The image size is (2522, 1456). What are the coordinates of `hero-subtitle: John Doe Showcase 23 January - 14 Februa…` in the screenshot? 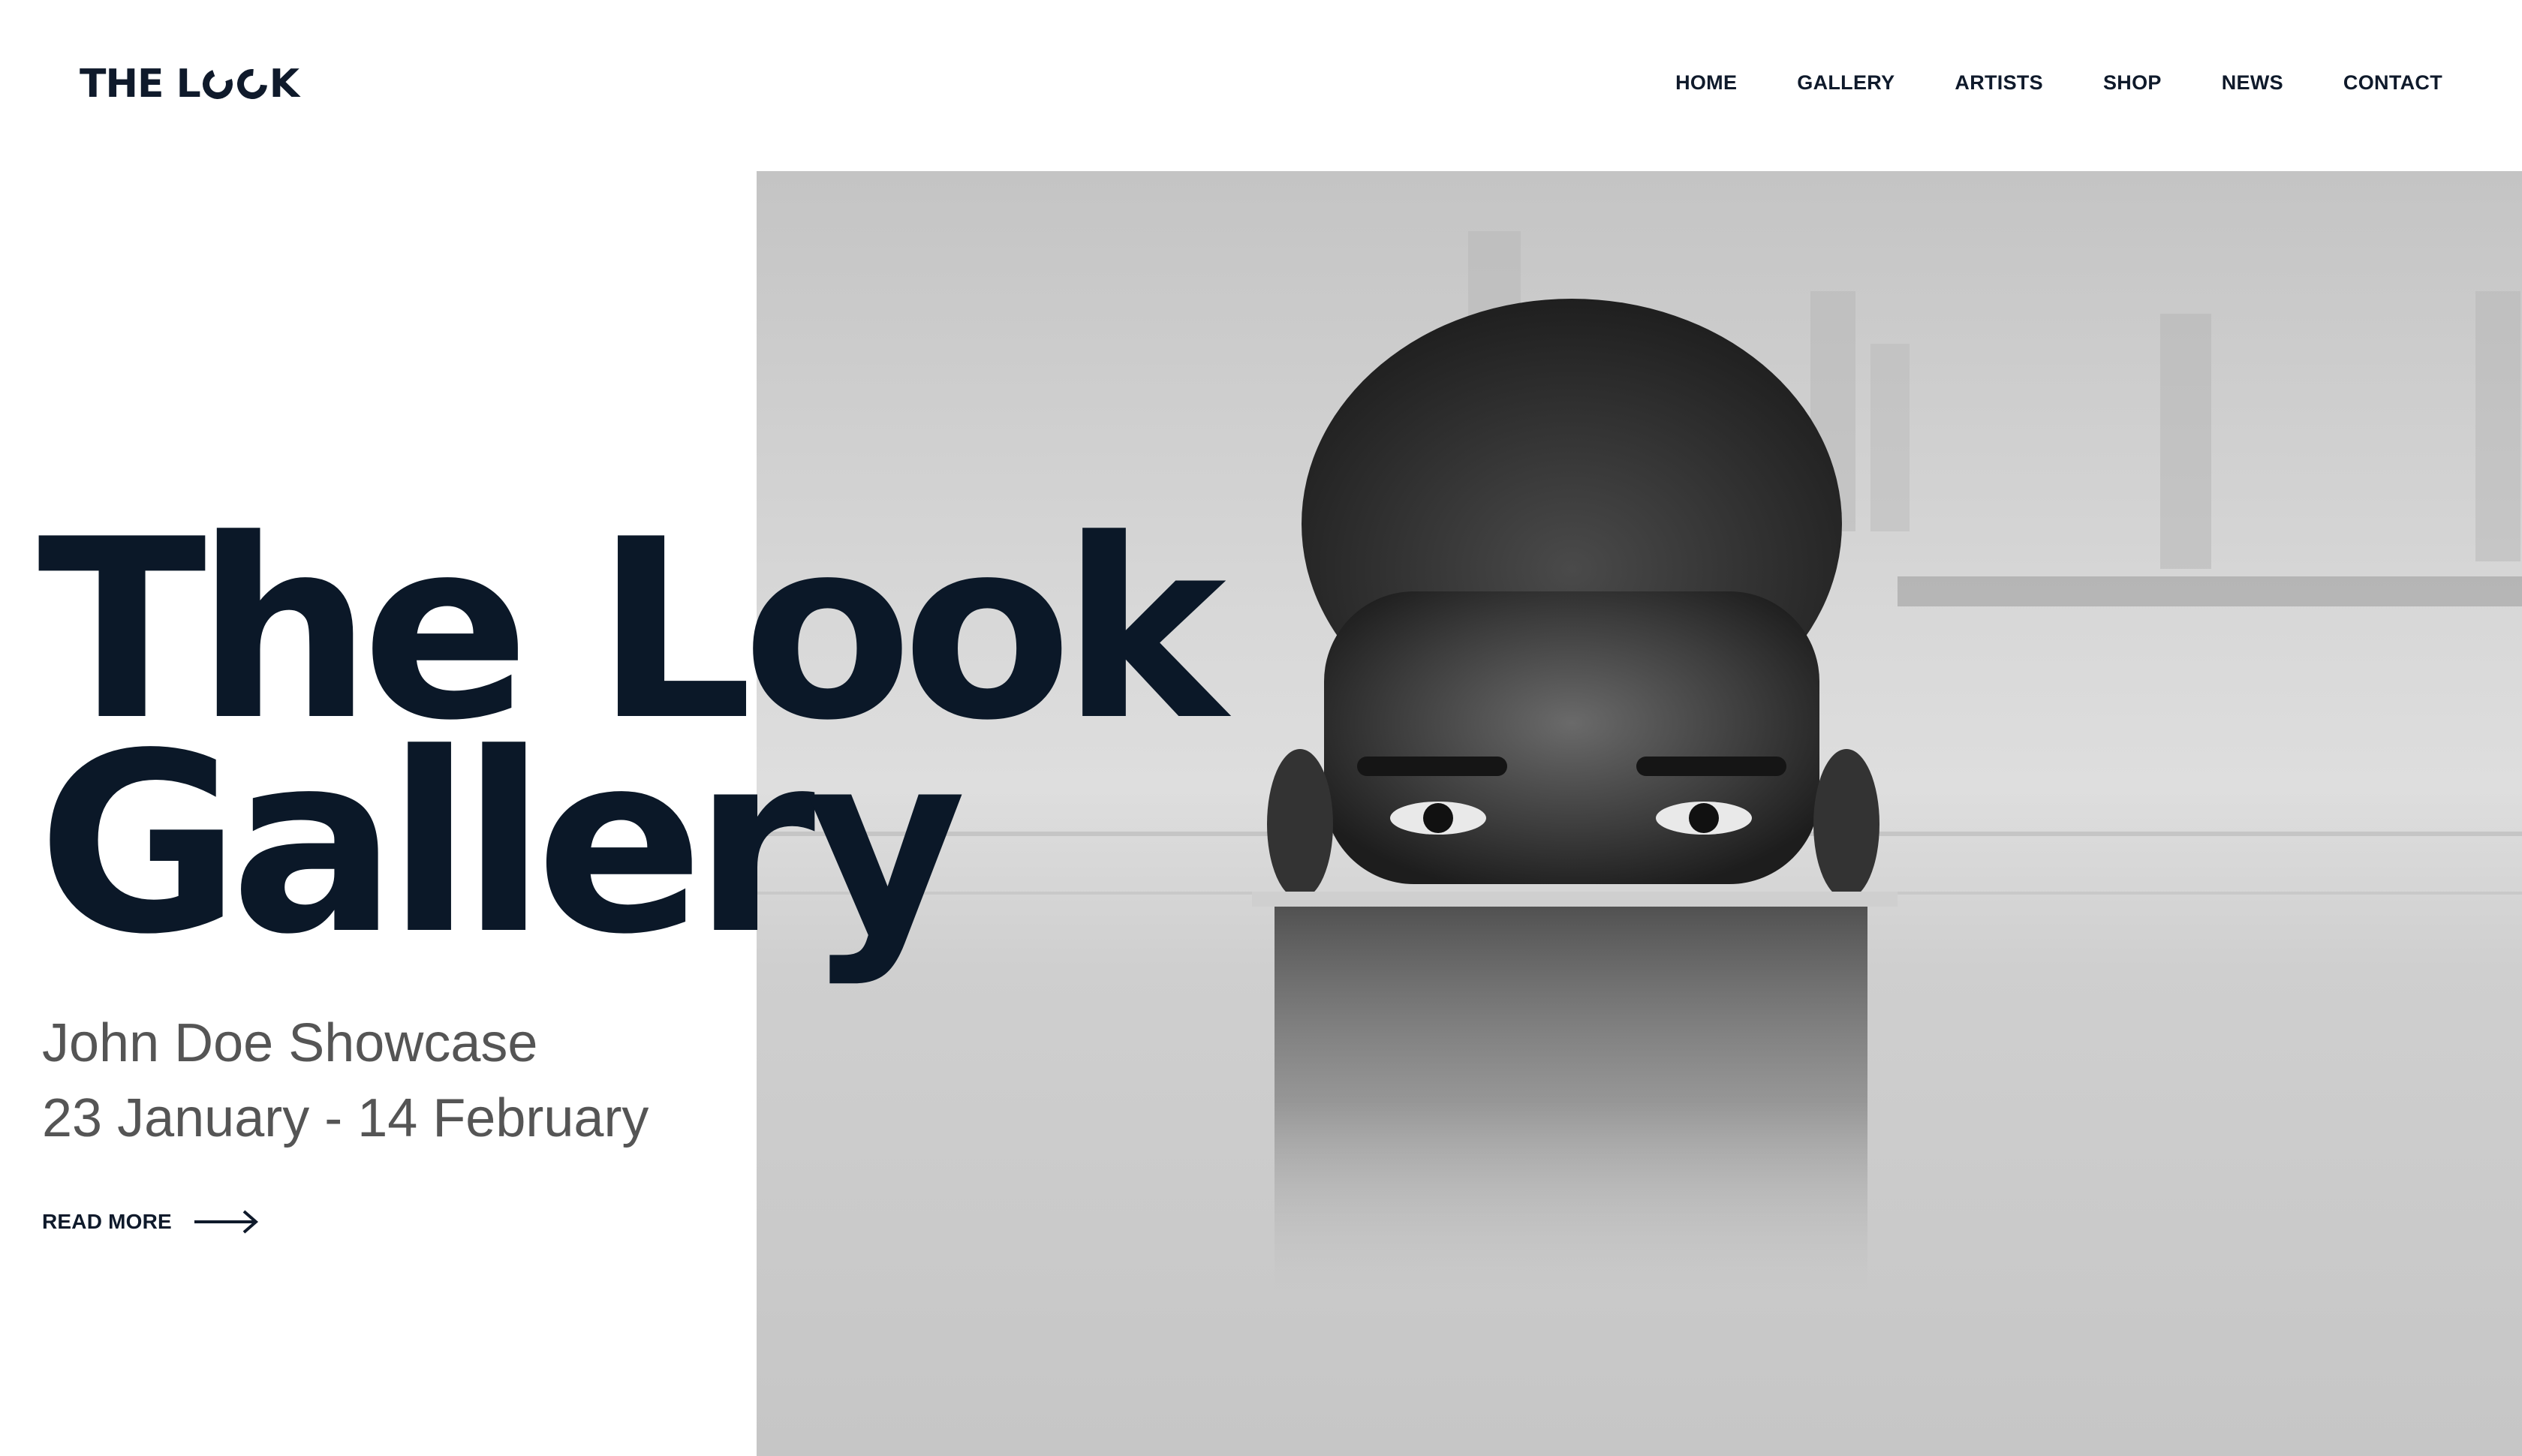 It's located at (345, 1081).